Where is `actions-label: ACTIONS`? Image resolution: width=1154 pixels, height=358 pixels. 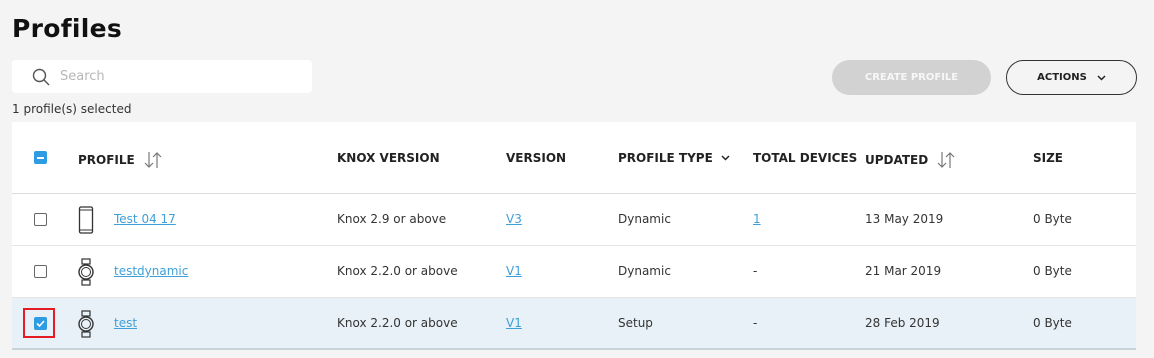 actions-label: ACTIONS is located at coordinates (1062, 77).